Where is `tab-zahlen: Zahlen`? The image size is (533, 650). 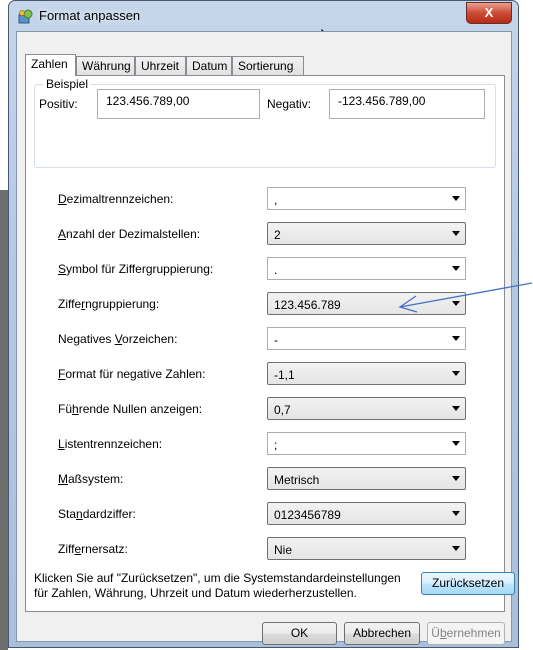 tab-zahlen: Zahlen is located at coordinates (50, 65).